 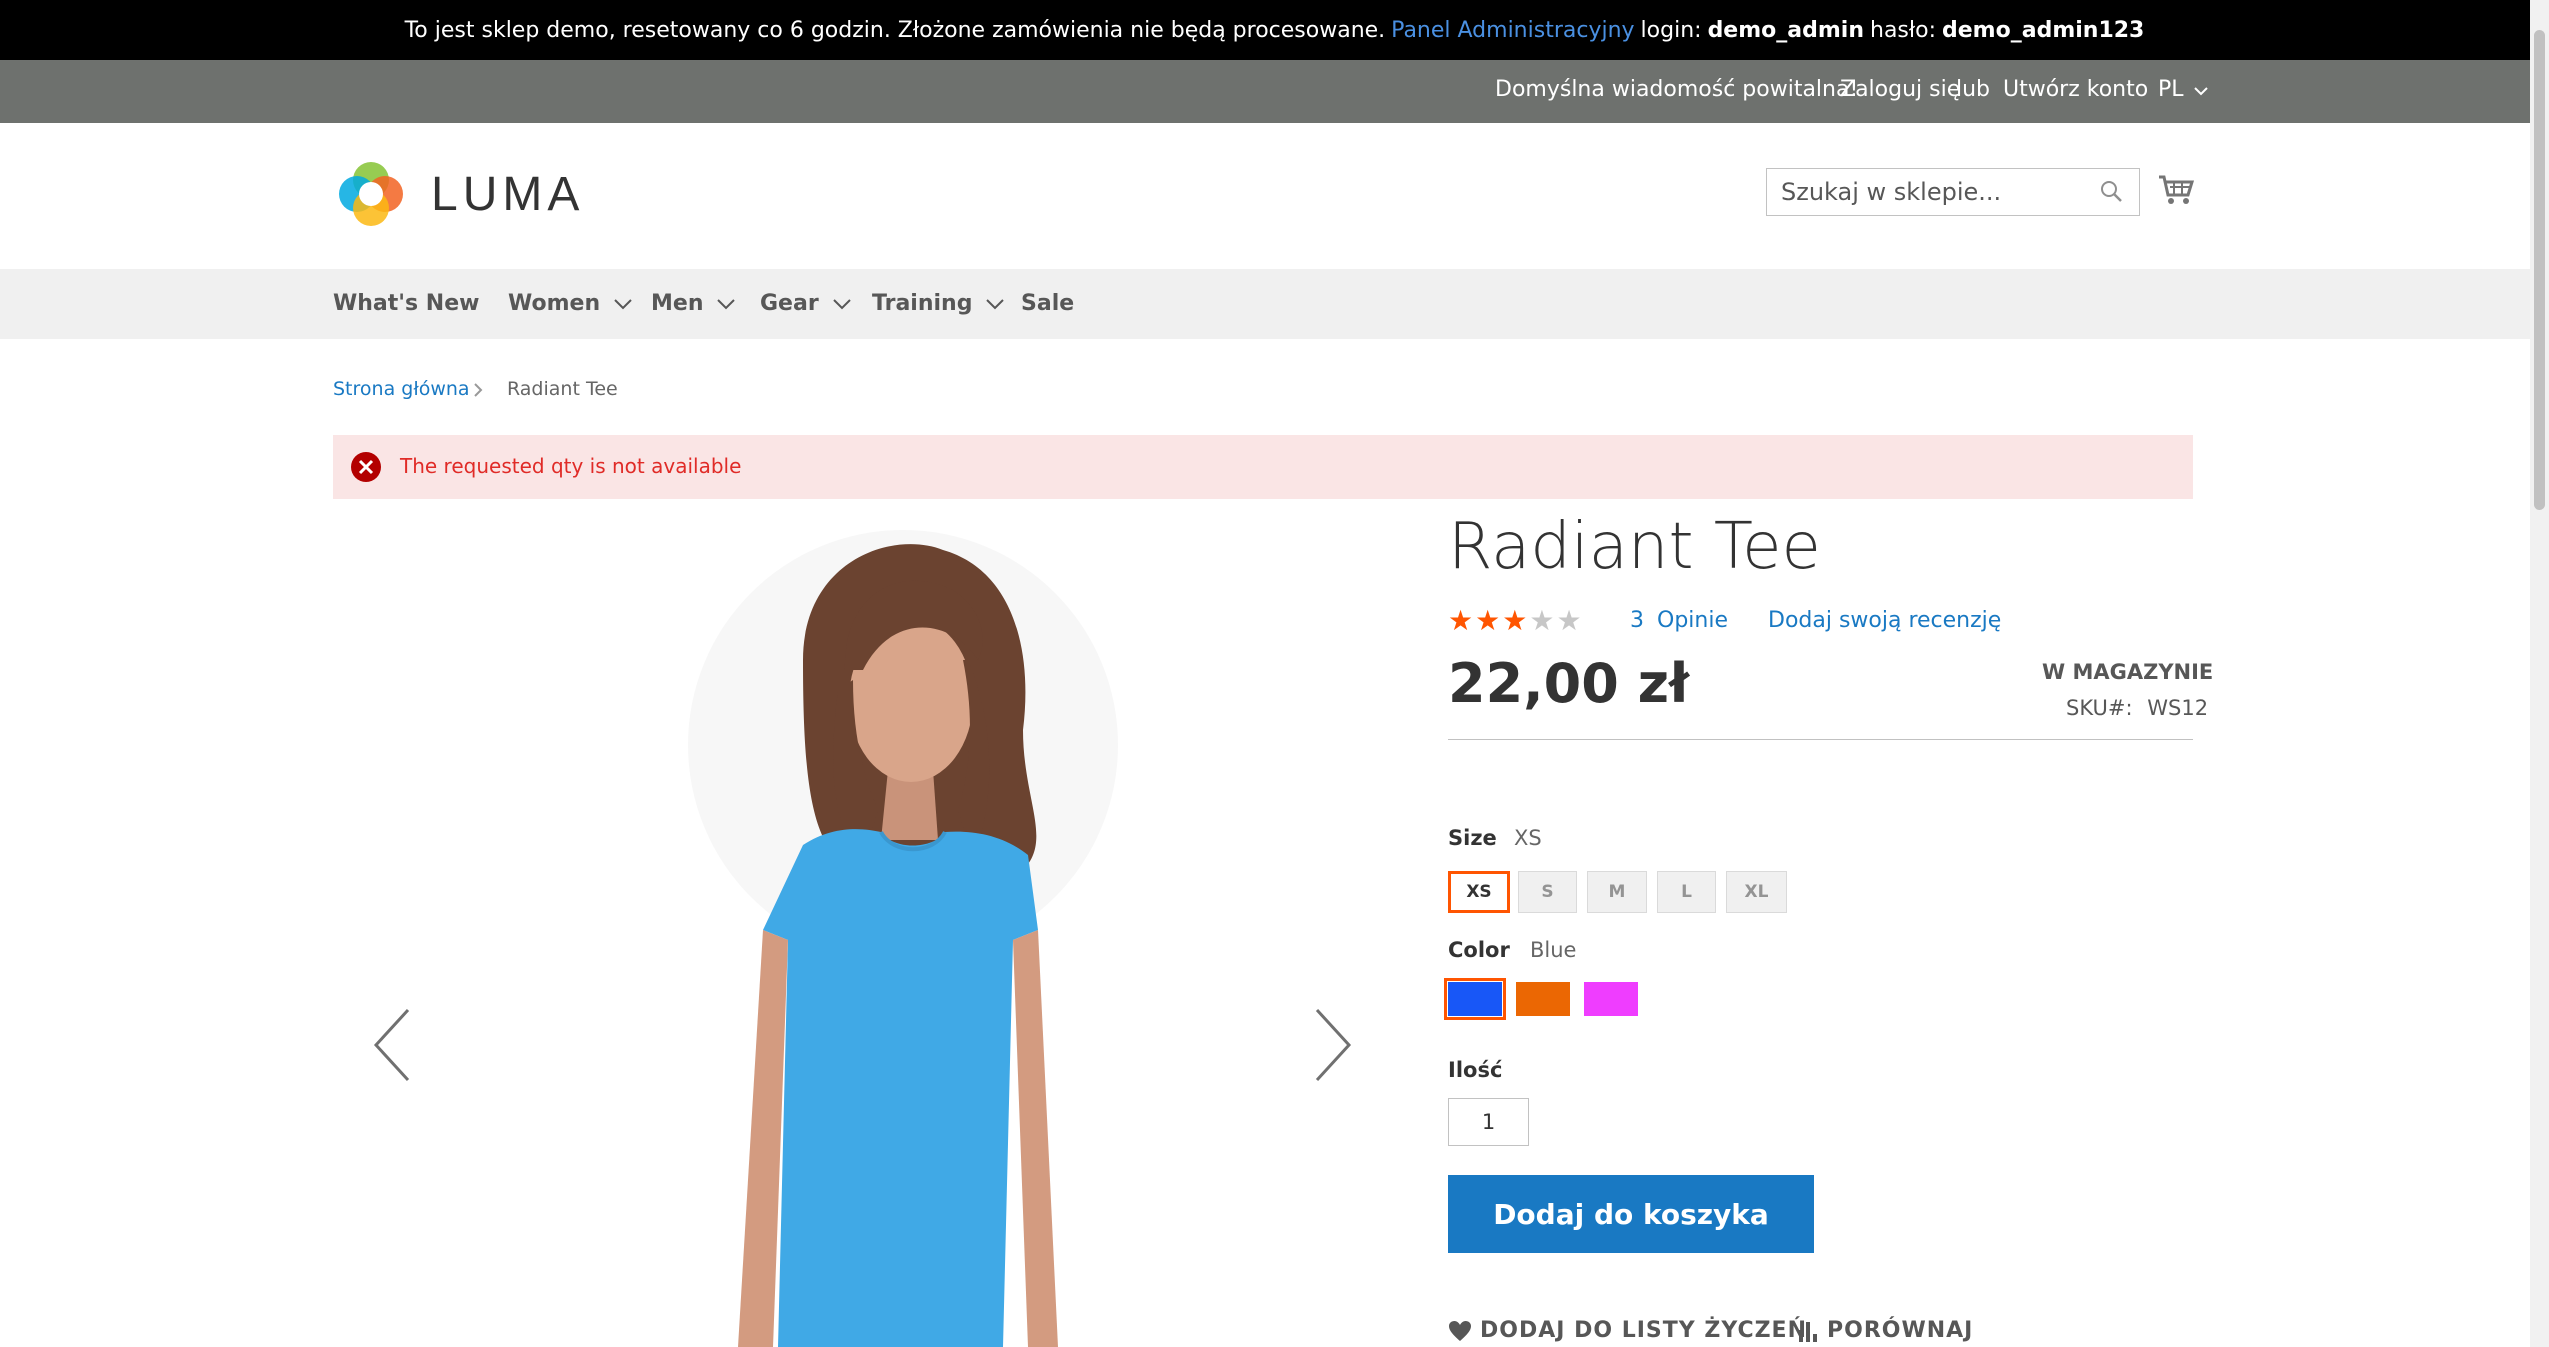 What do you see at coordinates (1677, 89) in the screenshot?
I see `welcome-message: Domyślna wiadomość powitalna!` at bounding box center [1677, 89].